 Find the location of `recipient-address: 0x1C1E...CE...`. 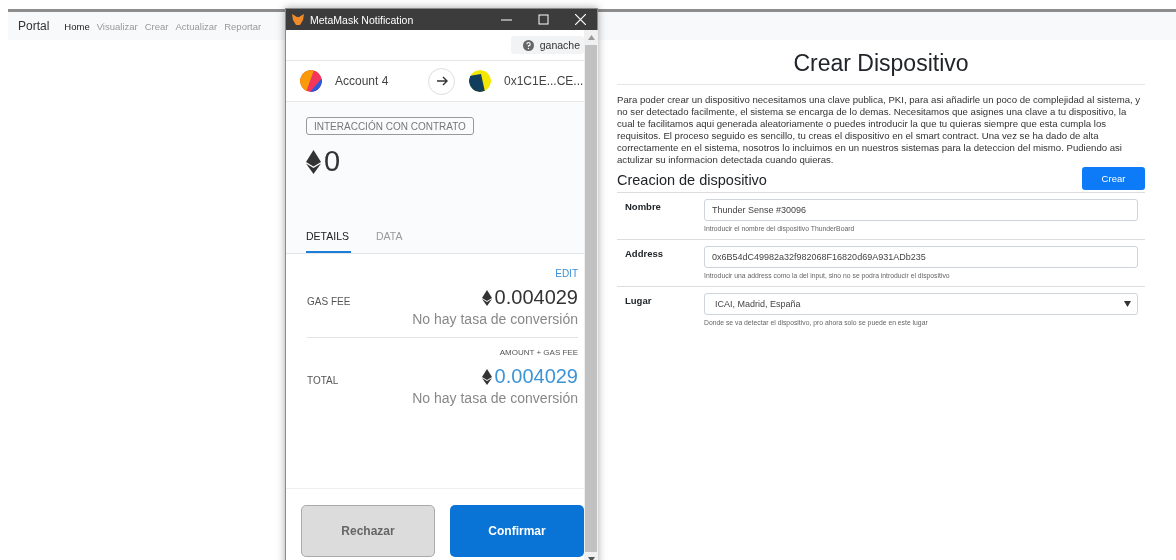

recipient-address: 0x1C1E...CE... is located at coordinates (544, 81).